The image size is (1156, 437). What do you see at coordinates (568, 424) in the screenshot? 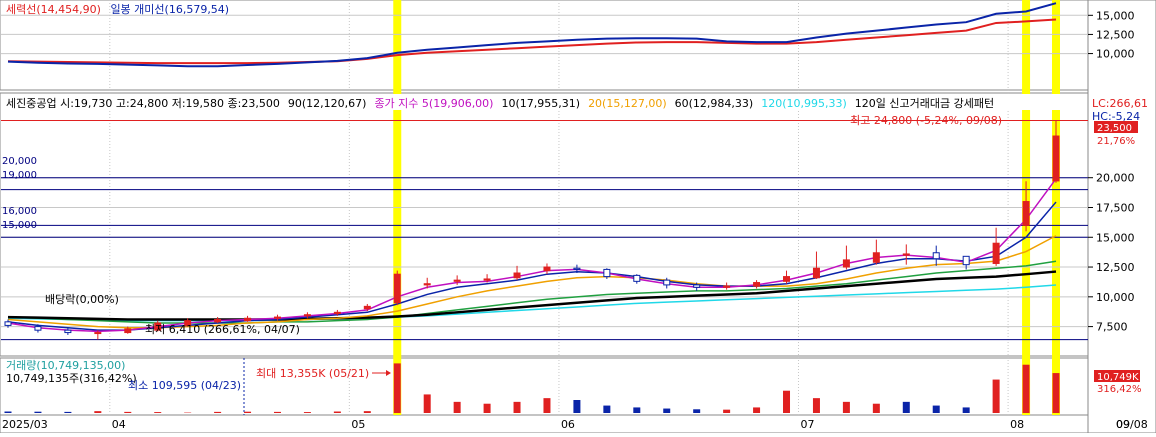
I see `x-tick-label-3: 06` at bounding box center [568, 424].